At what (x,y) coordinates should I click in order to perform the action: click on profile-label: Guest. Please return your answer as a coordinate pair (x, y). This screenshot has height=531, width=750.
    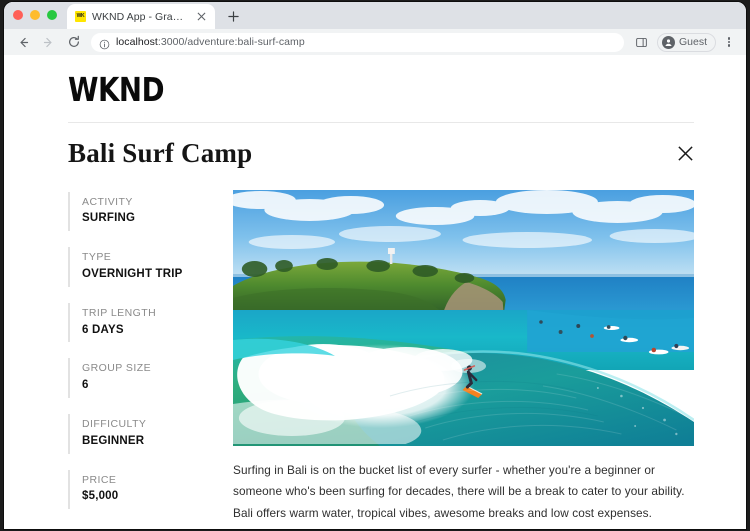
    Looking at the image, I should click on (692, 42).